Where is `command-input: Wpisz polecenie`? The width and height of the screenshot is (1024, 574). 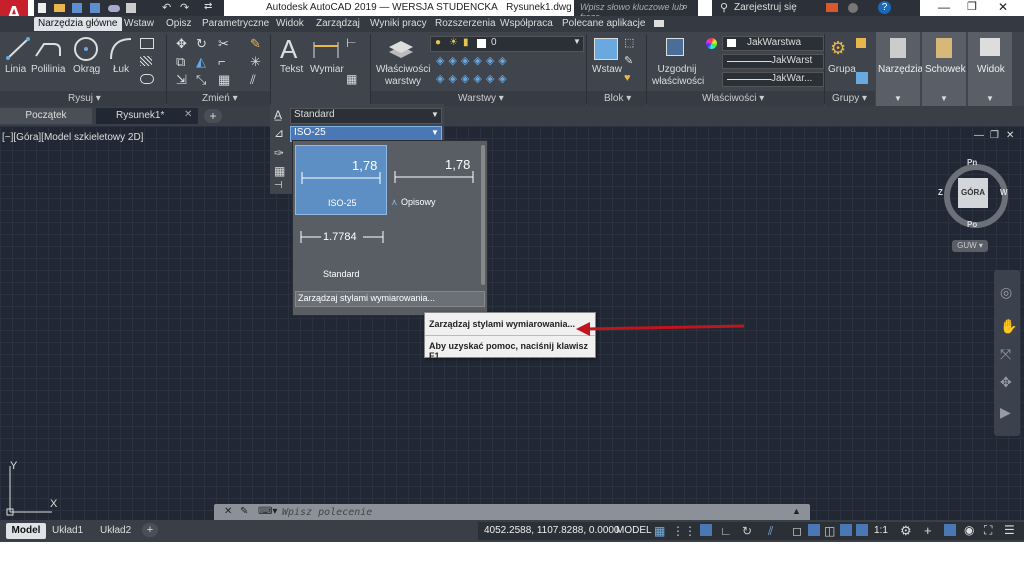 command-input: Wpisz polecenie is located at coordinates (327, 512).